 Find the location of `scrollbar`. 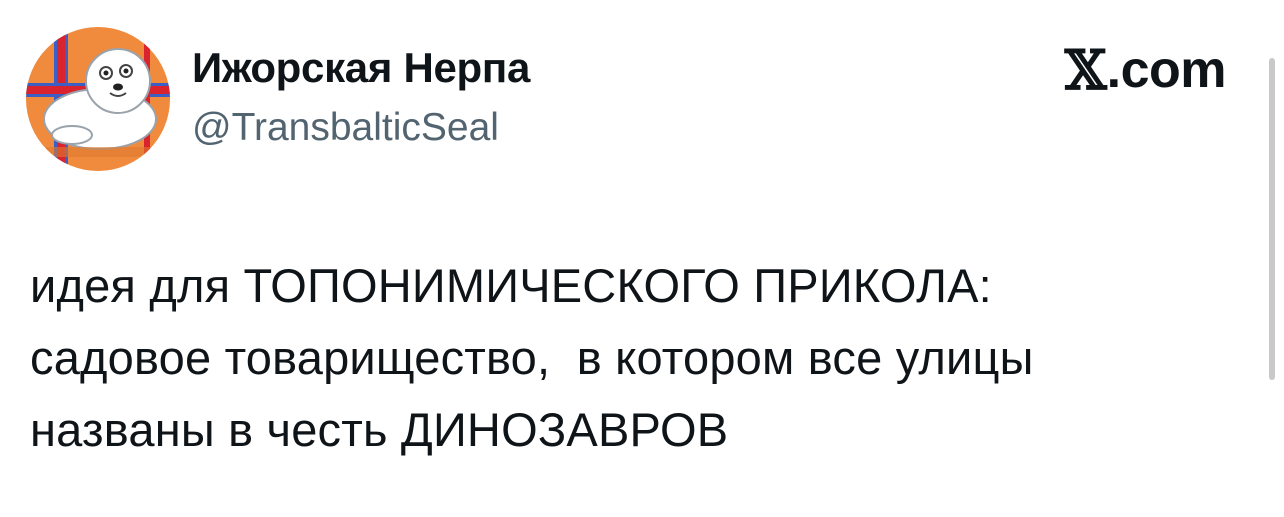

scrollbar is located at coordinates (1274, 258).